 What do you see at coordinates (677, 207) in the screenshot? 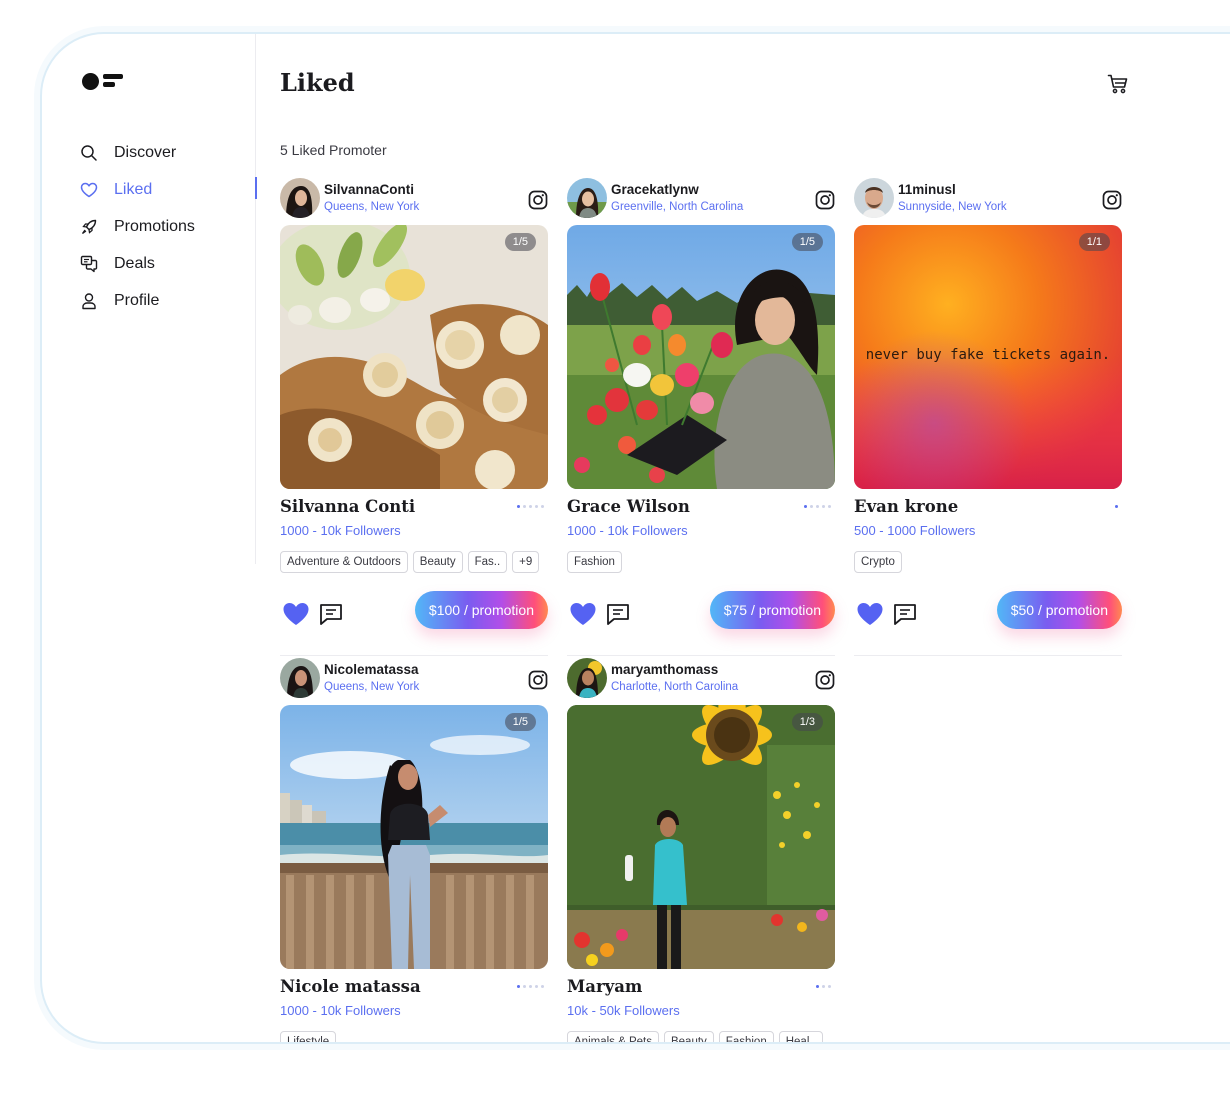
I see `promoter-location: Greenville, North Carolina` at bounding box center [677, 207].